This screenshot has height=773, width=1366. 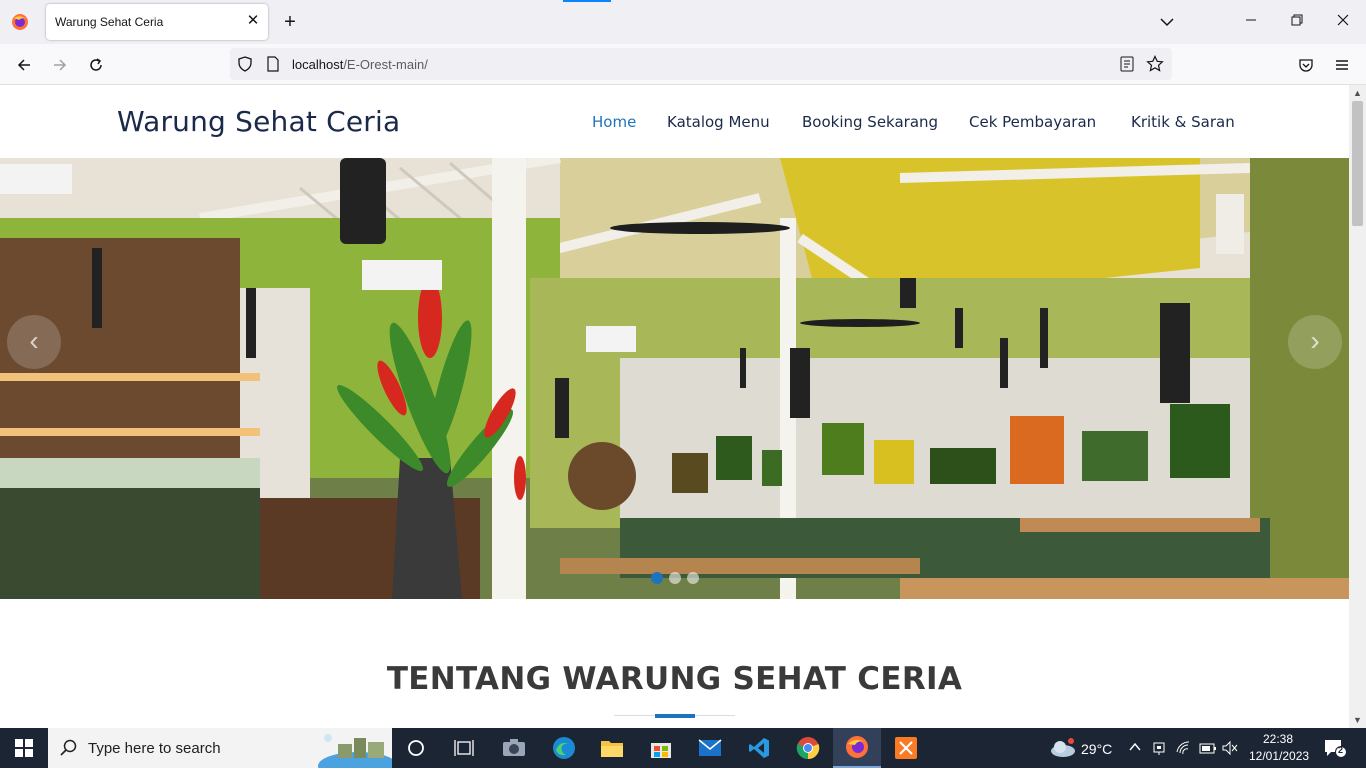 I want to click on menu-pembayaran-link: Cek Pembayaran, so click(x=1032, y=122).